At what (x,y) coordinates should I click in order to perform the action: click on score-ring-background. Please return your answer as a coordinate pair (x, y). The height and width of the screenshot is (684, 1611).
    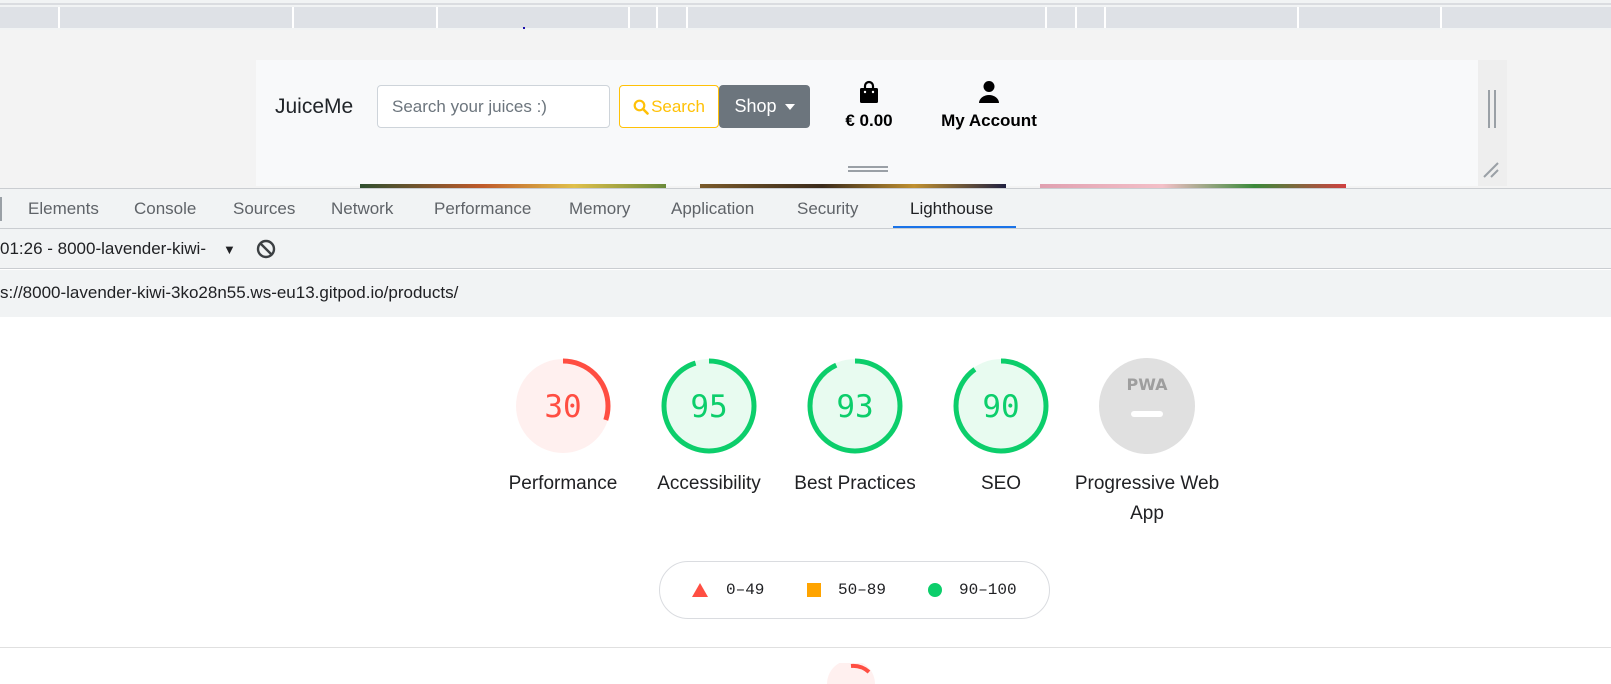
    Looking at the image, I should click on (1147, 406).